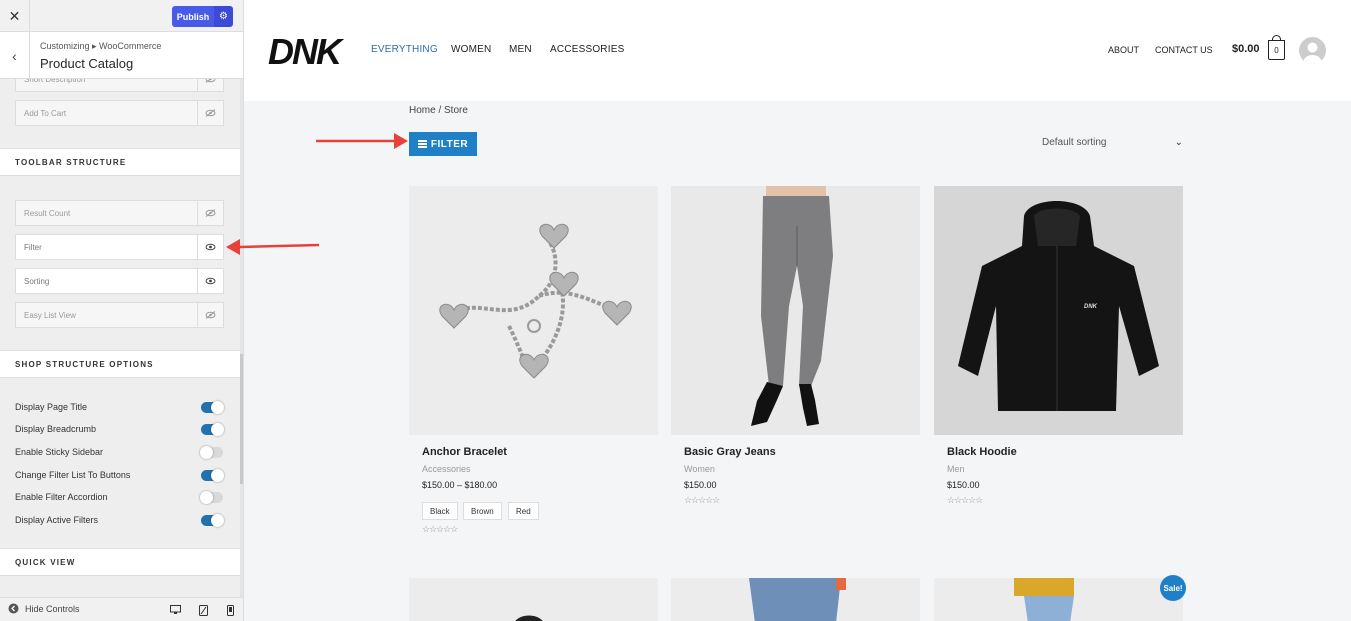 This screenshot has width=1351, height=621. I want to click on toolbar-item-label: Easy List View, so click(106, 315).